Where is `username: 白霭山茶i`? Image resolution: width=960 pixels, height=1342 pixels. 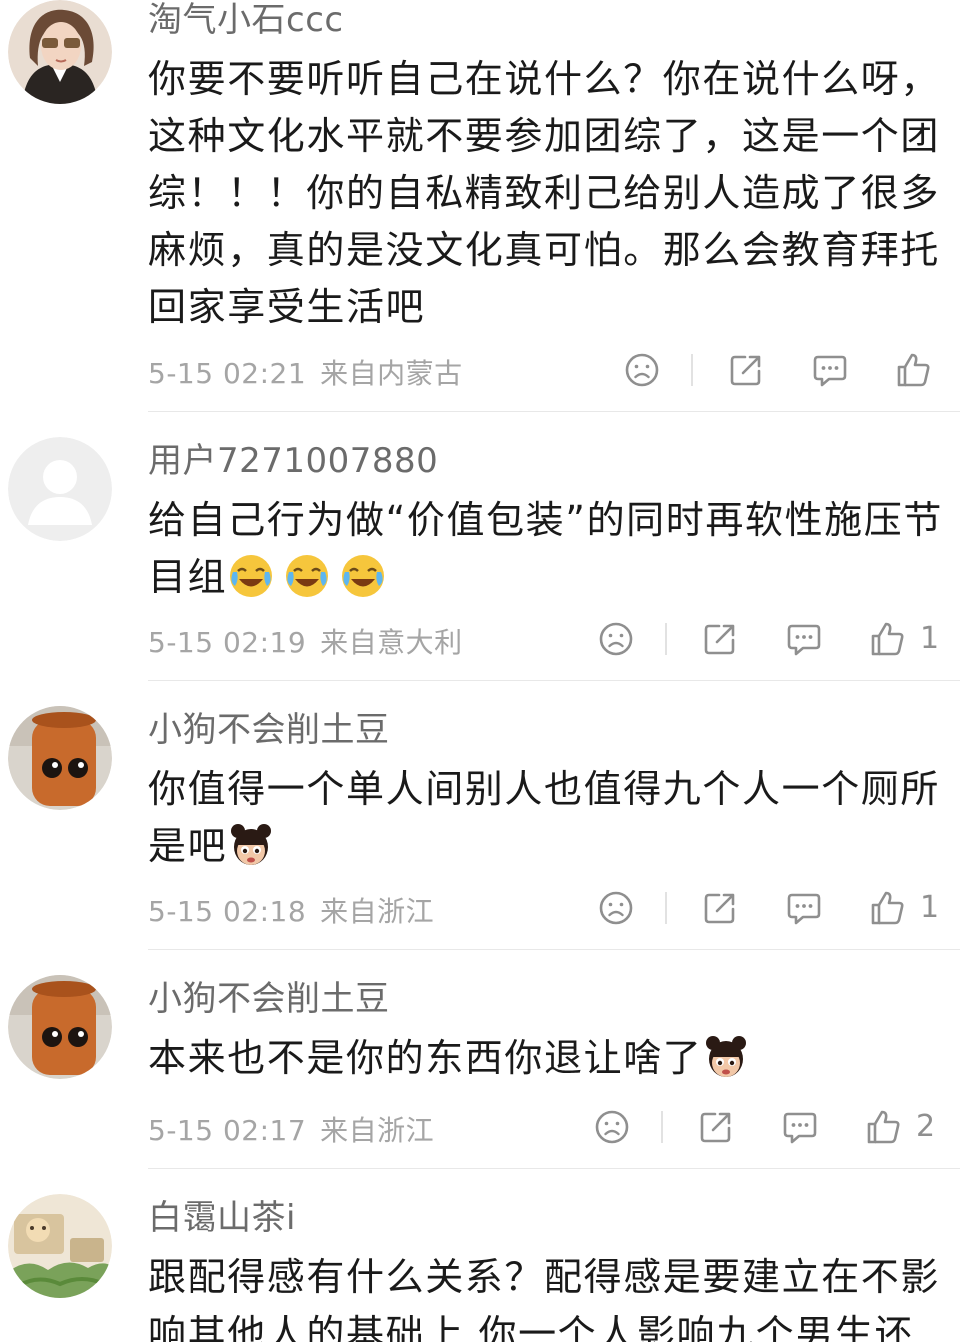 username: 白霭山茶i is located at coordinates (222, 1218).